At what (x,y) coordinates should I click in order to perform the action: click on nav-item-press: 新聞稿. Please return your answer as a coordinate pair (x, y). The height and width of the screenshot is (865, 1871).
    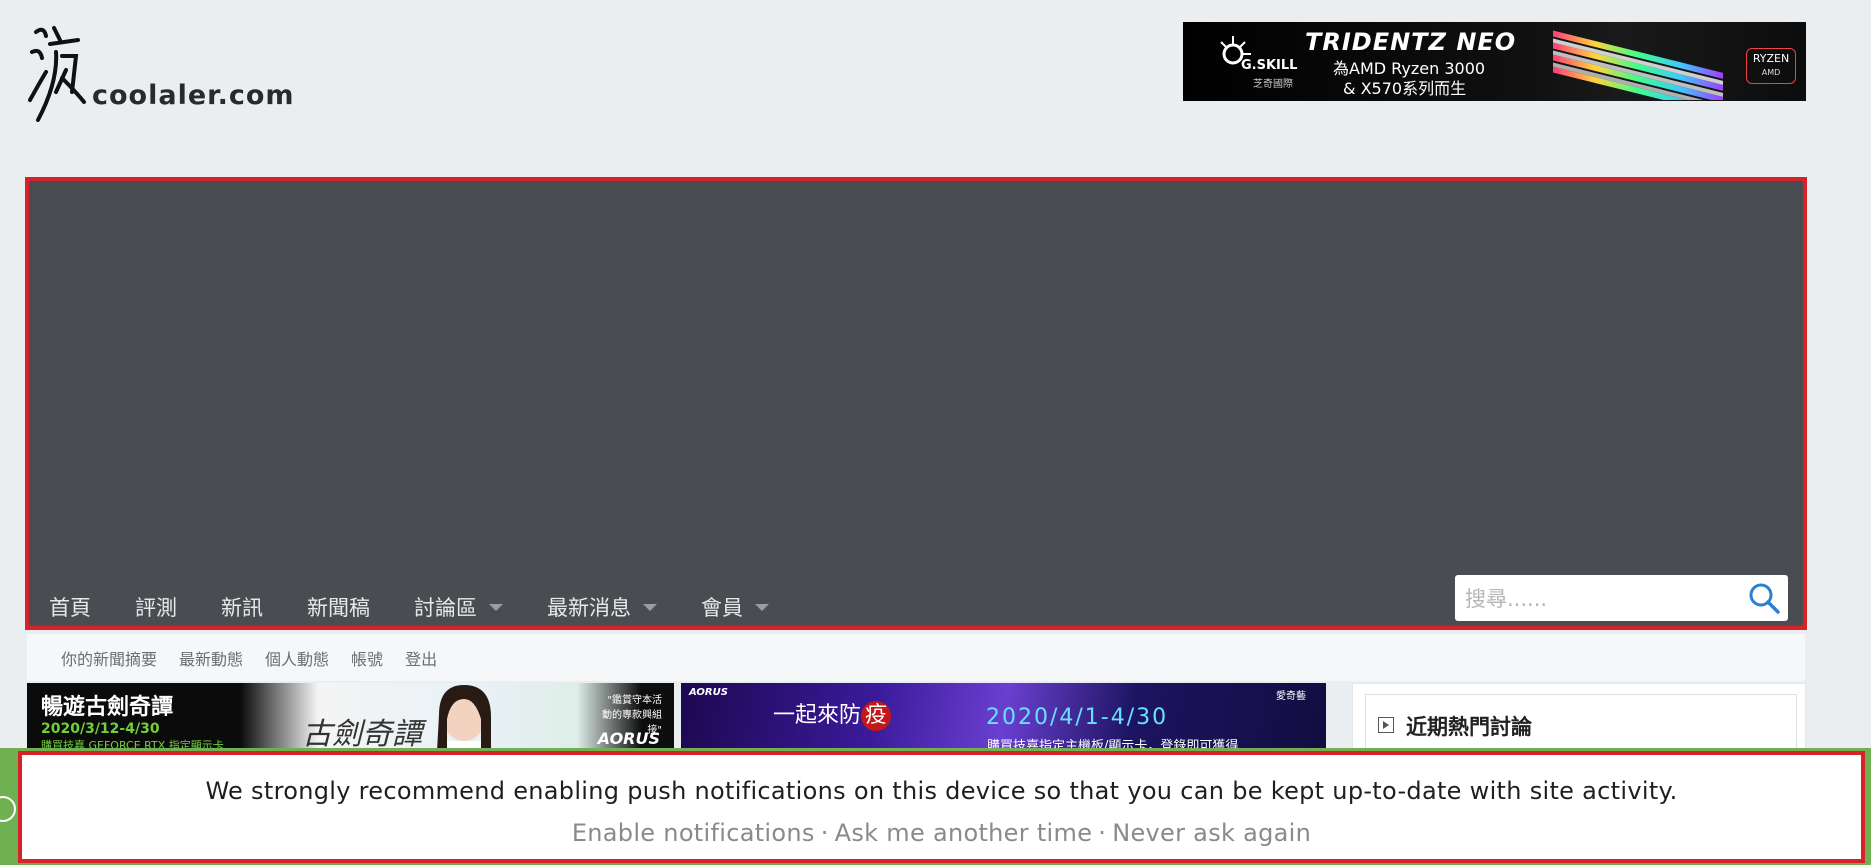
    Looking at the image, I should click on (338, 607).